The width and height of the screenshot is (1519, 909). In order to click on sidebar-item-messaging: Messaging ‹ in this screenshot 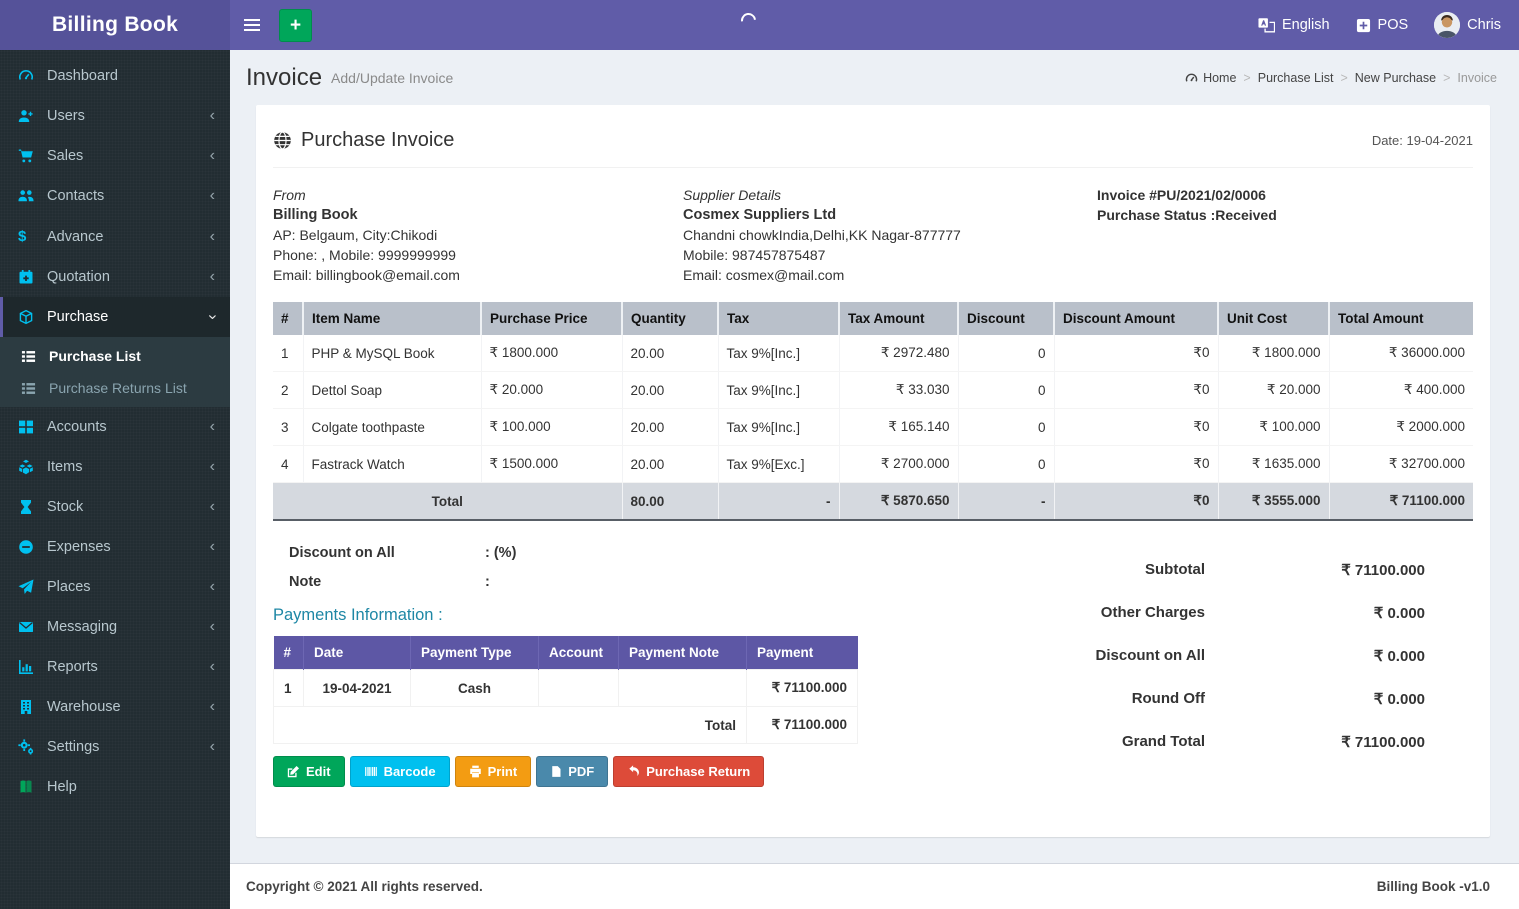, I will do `click(115, 627)`.